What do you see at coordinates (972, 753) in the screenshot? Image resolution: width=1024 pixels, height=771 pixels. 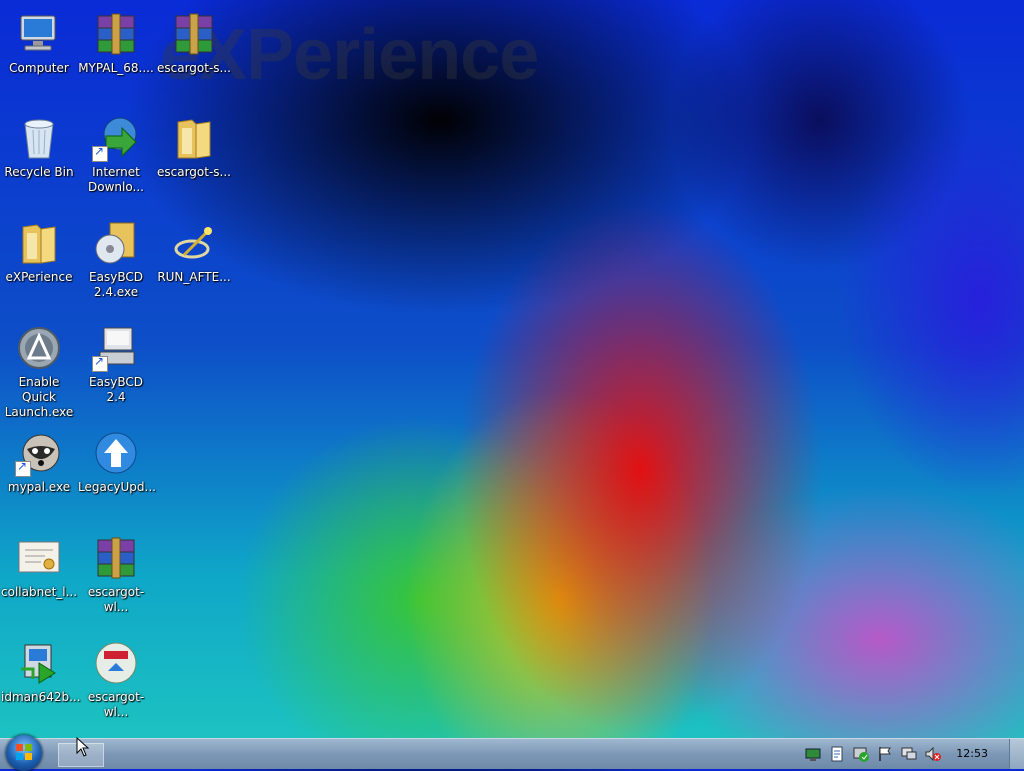 I see `taskbar-clock: 12:53` at bounding box center [972, 753].